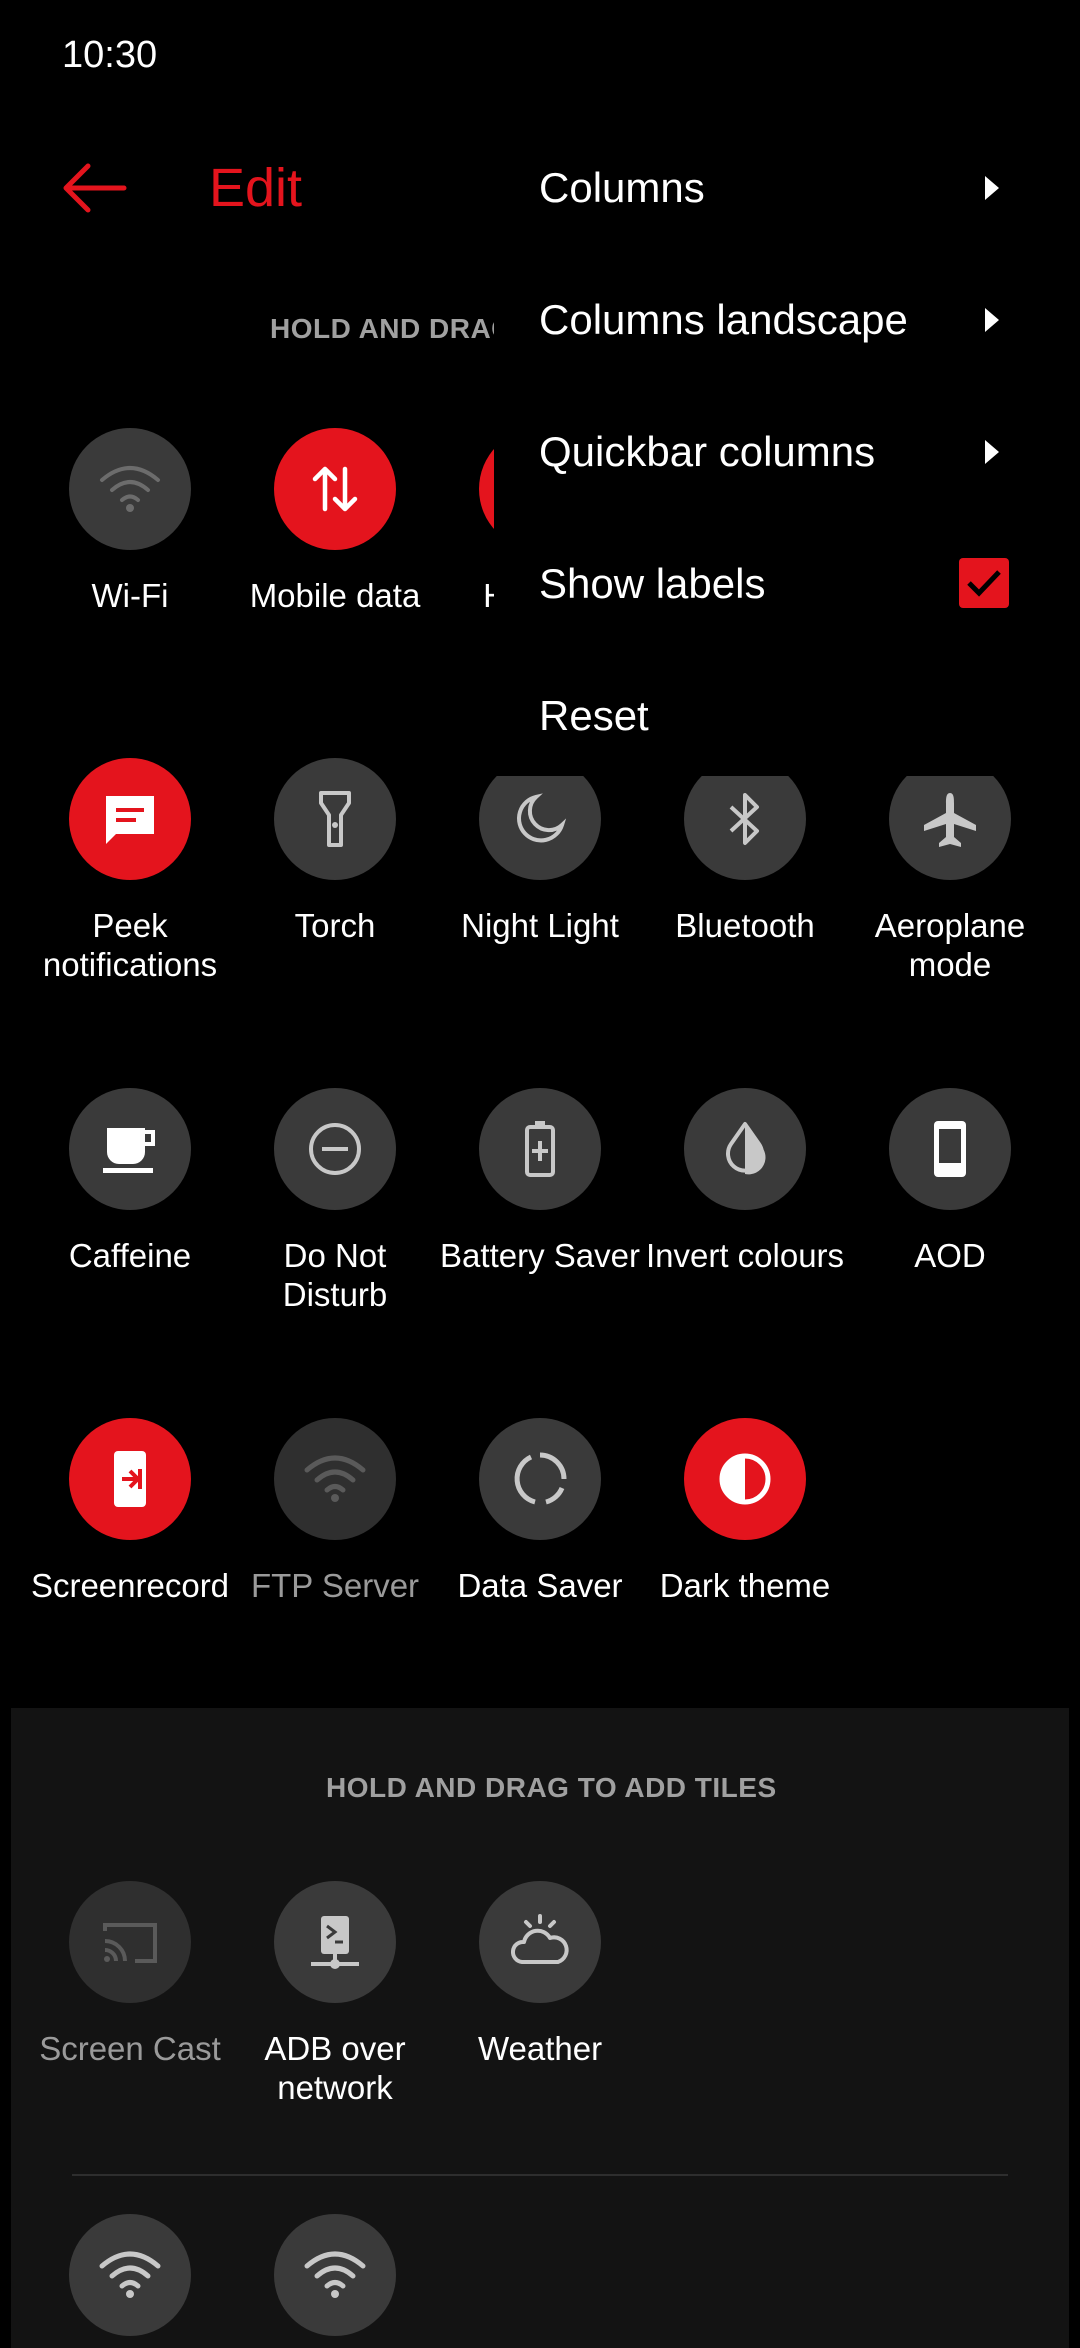  Describe the element at coordinates (335, 1942) in the screenshot. I see `adb-icon` at that location.